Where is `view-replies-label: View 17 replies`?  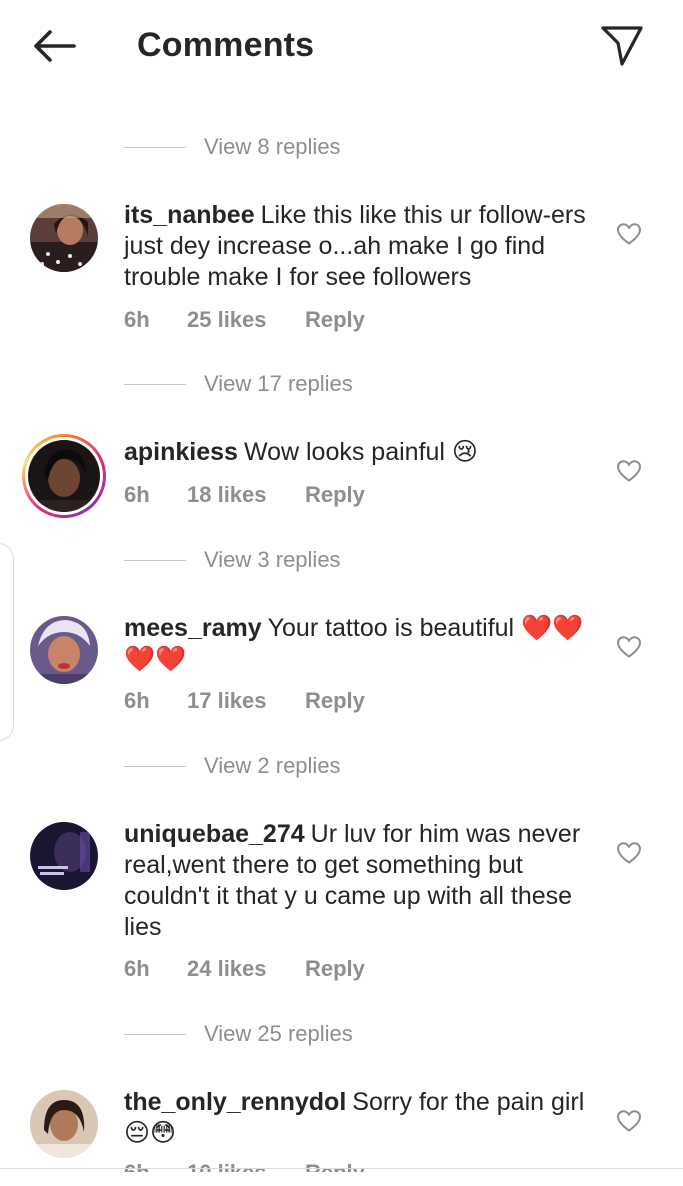
view-replies-label: View 17 replies is located at coordinates (278, 383).